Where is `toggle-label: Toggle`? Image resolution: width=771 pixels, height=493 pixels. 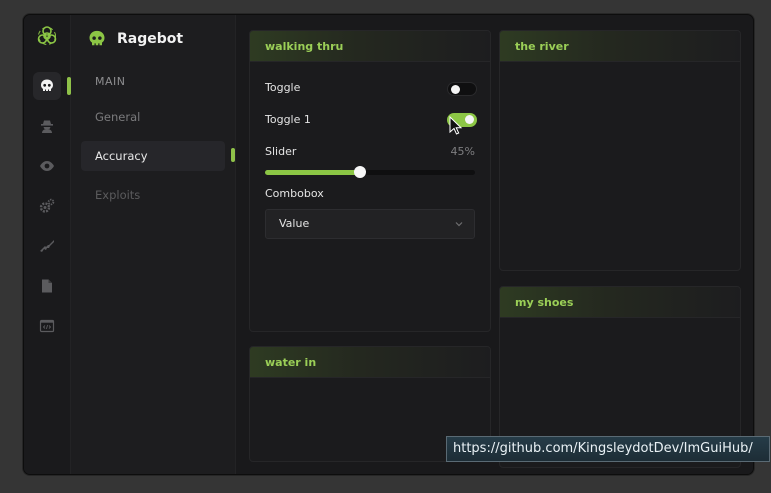 toggle-label: Toggle is located at coordinates (283, 87).